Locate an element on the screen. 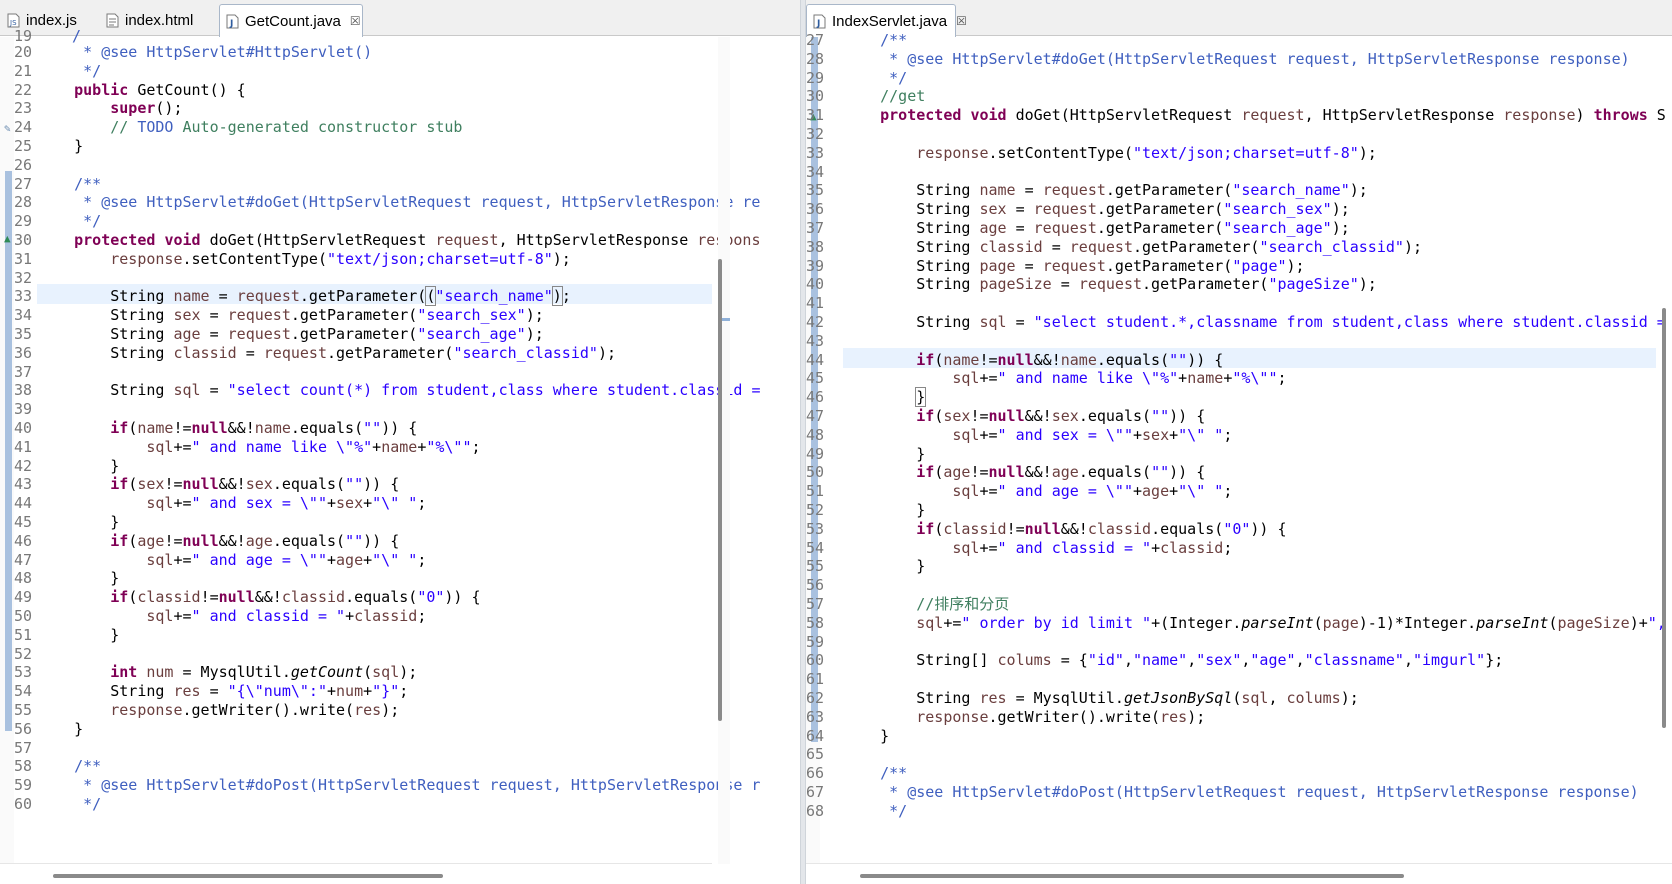  horizontal-scrollbar-track is located at coordinates (1239, 873).